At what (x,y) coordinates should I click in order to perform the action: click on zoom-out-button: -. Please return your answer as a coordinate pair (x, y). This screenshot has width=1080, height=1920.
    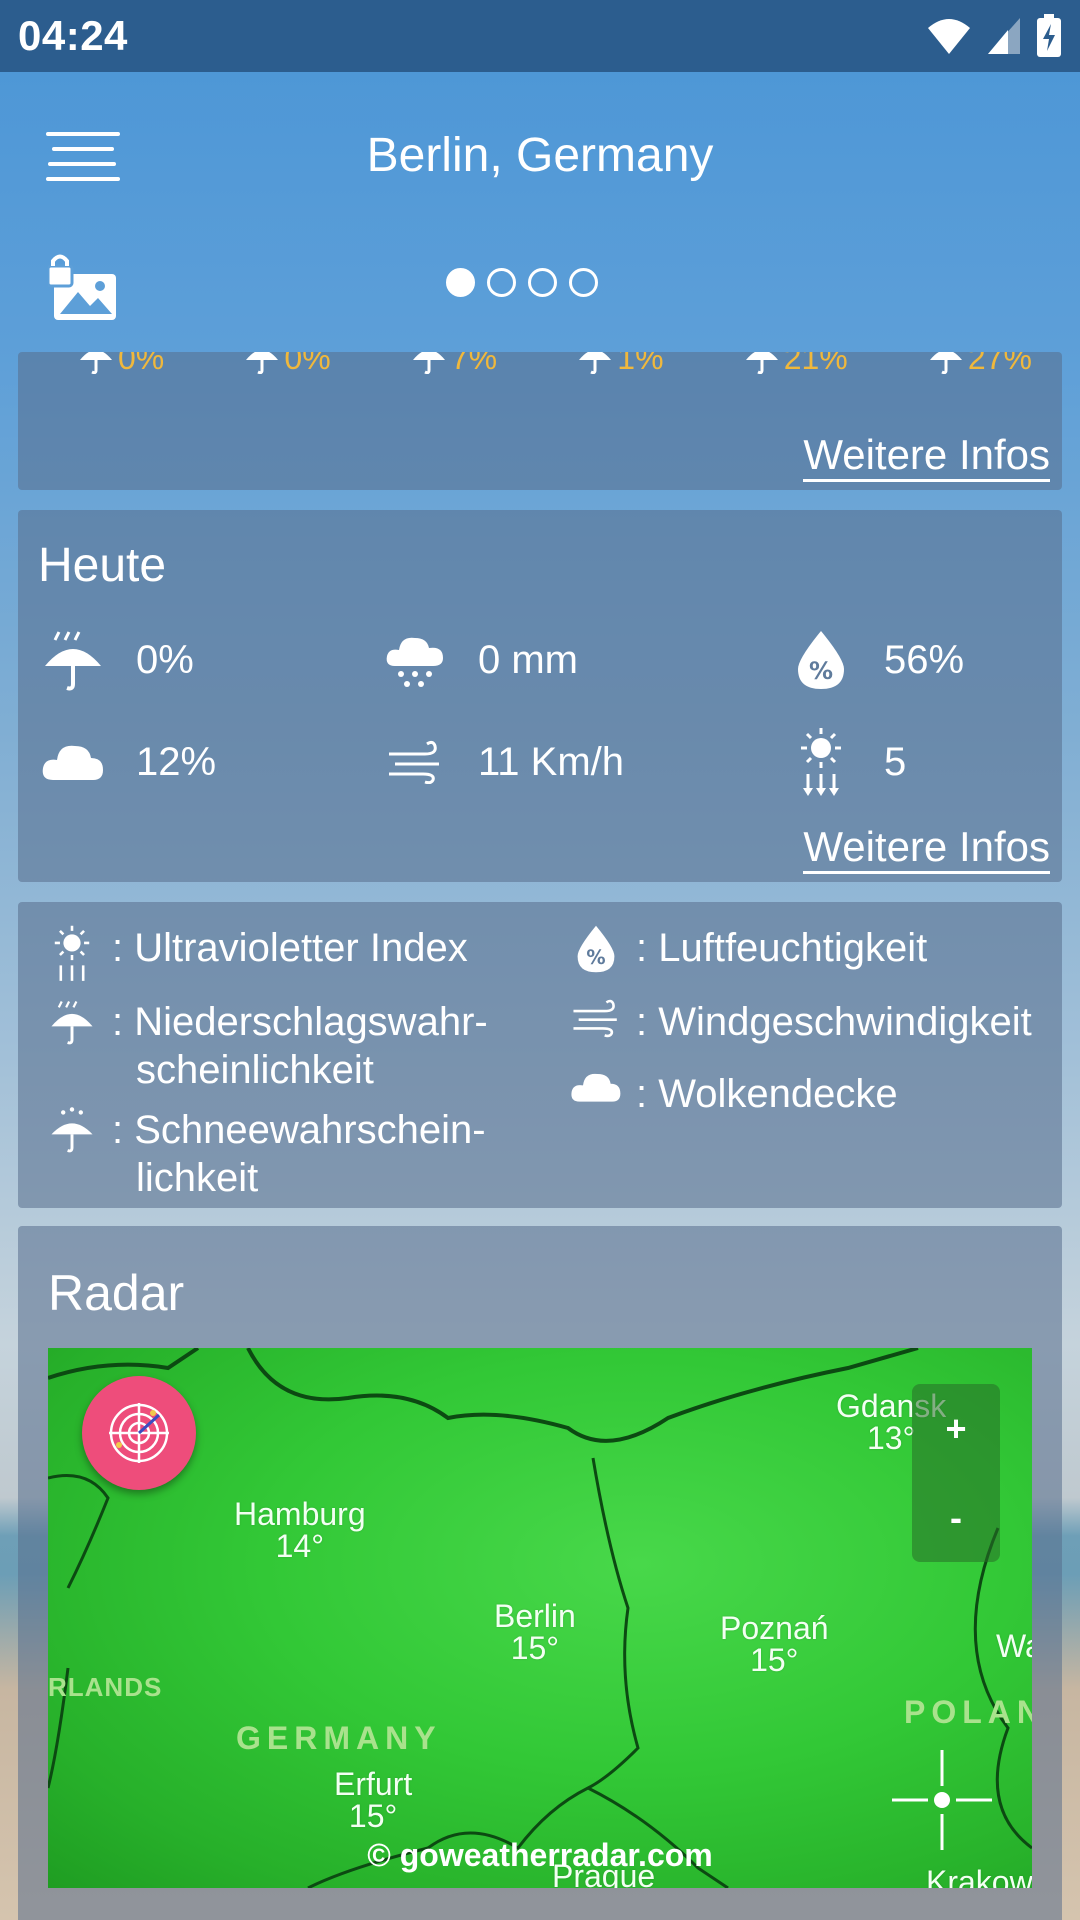
    Looking at the image, I should click on (956, 1517).